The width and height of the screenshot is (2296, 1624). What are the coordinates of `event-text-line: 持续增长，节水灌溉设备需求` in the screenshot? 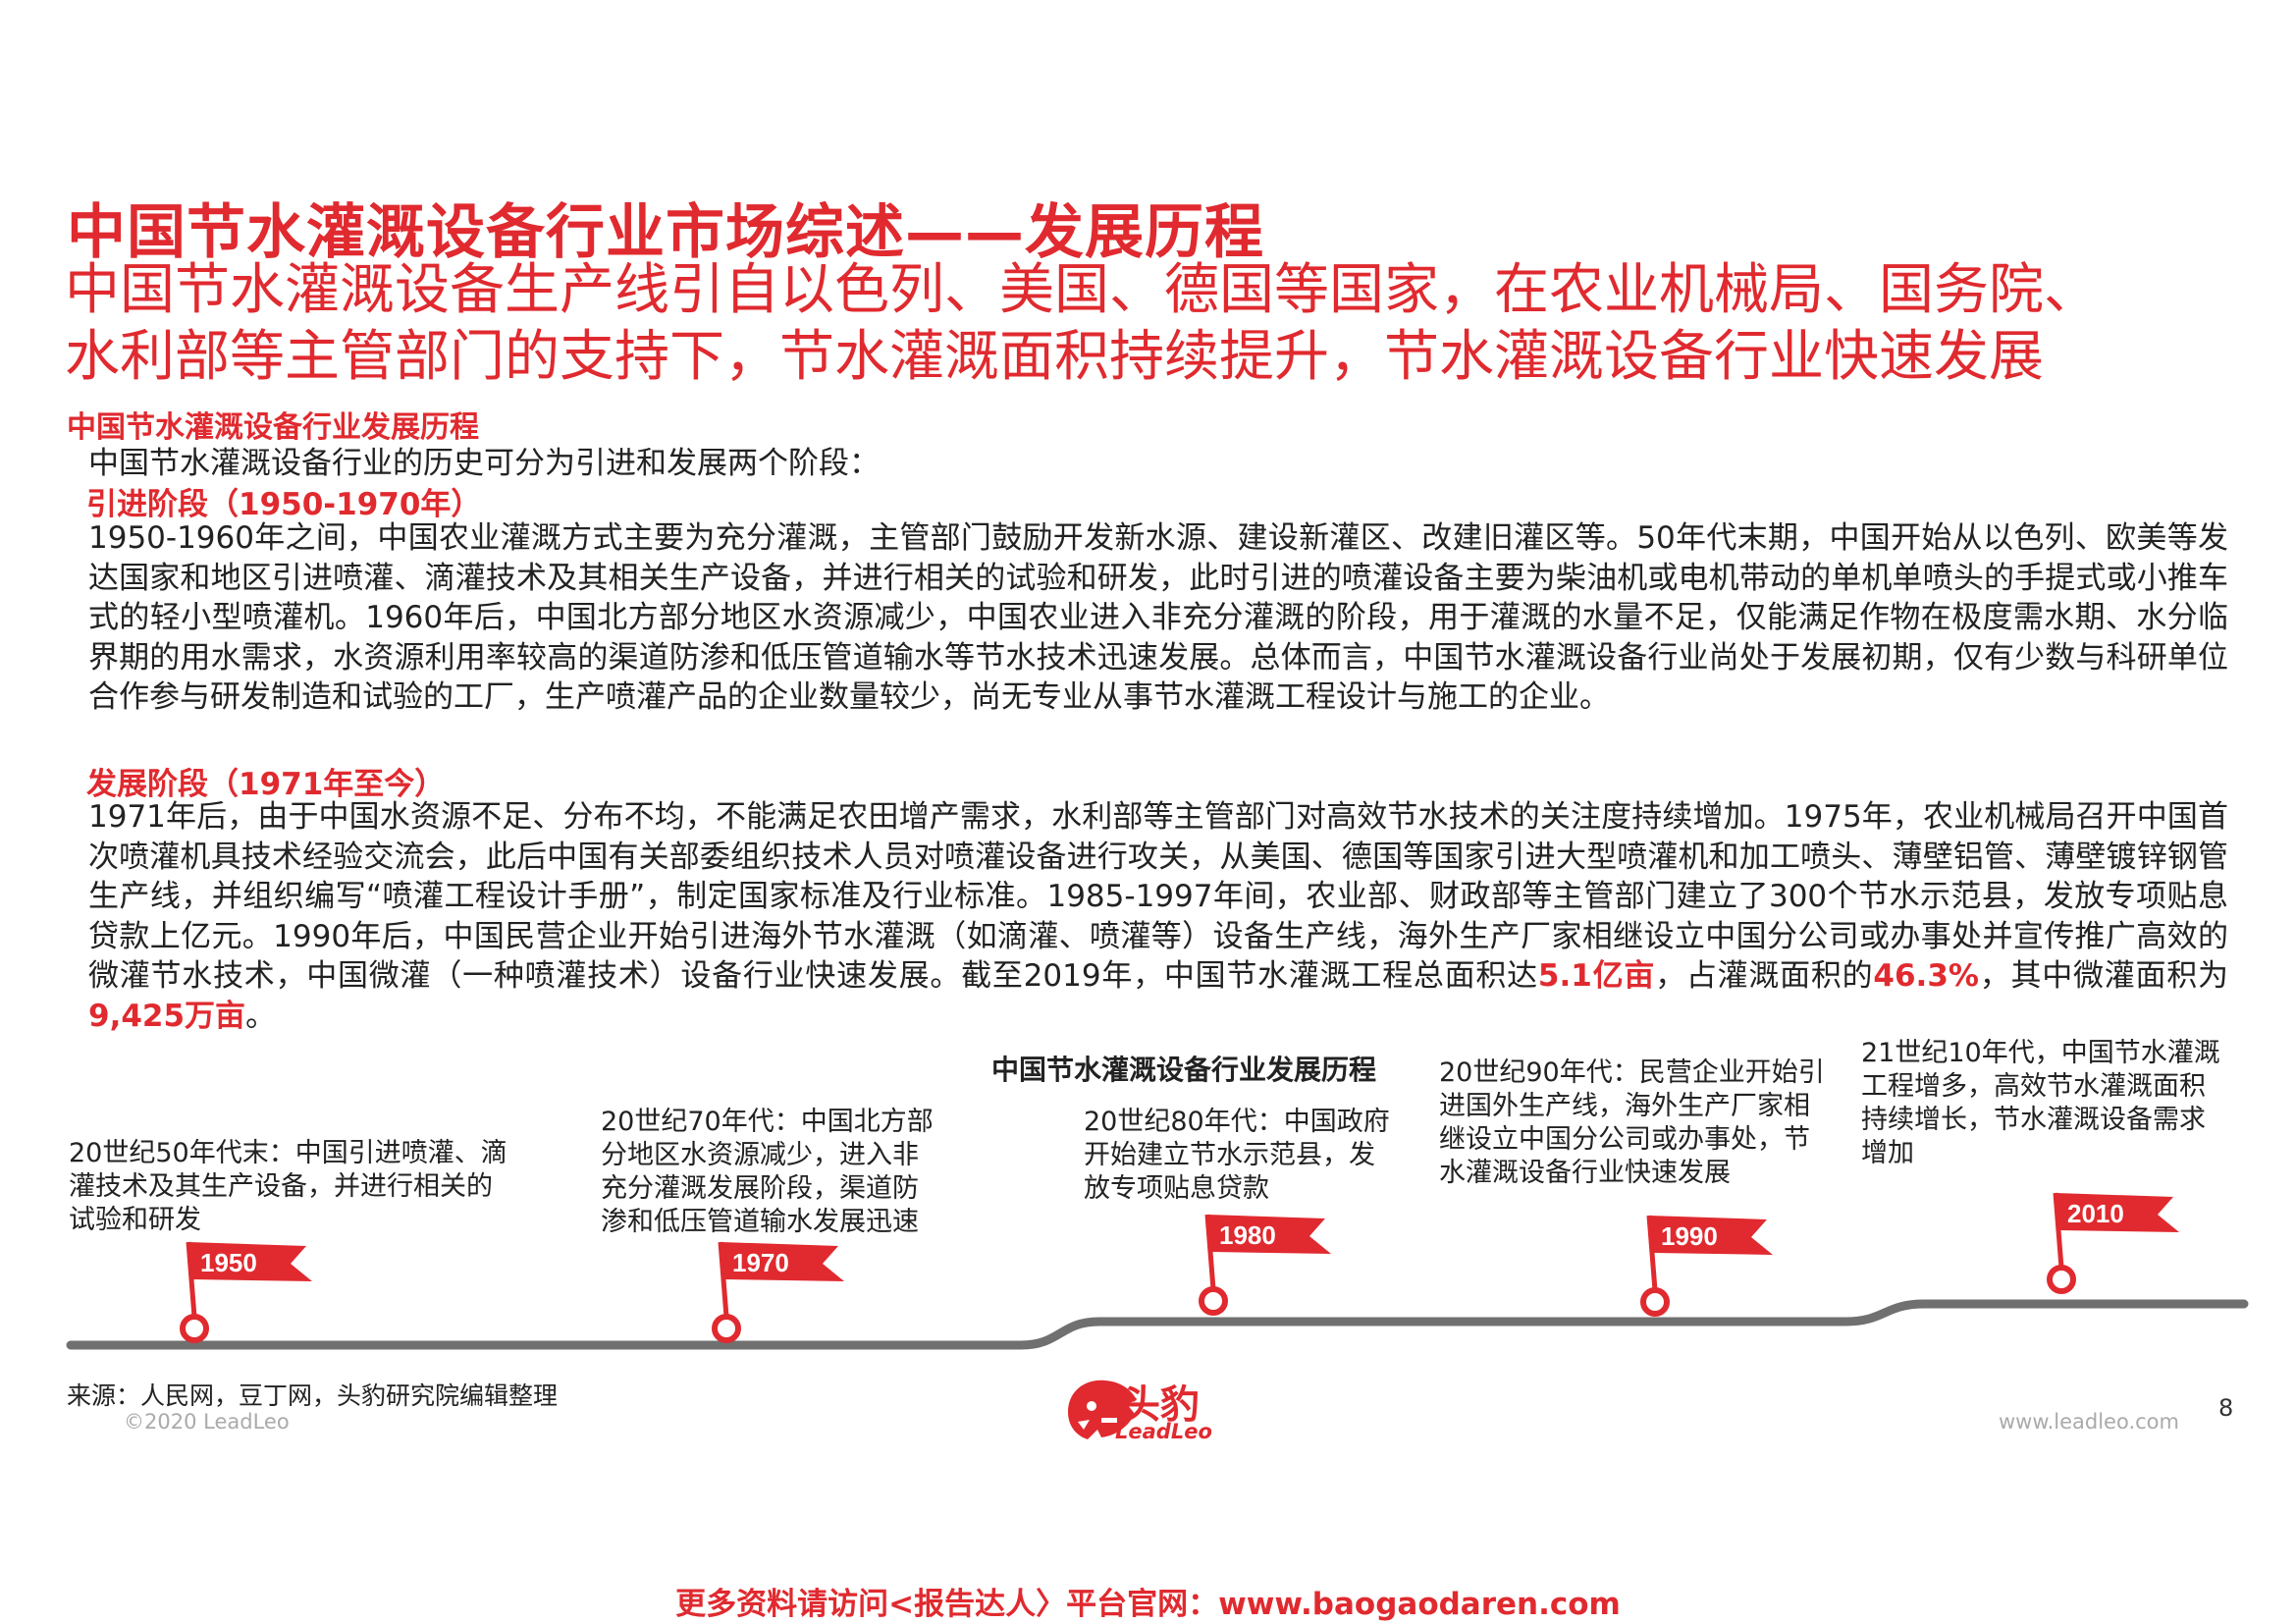 It's located at (2034, 1120).